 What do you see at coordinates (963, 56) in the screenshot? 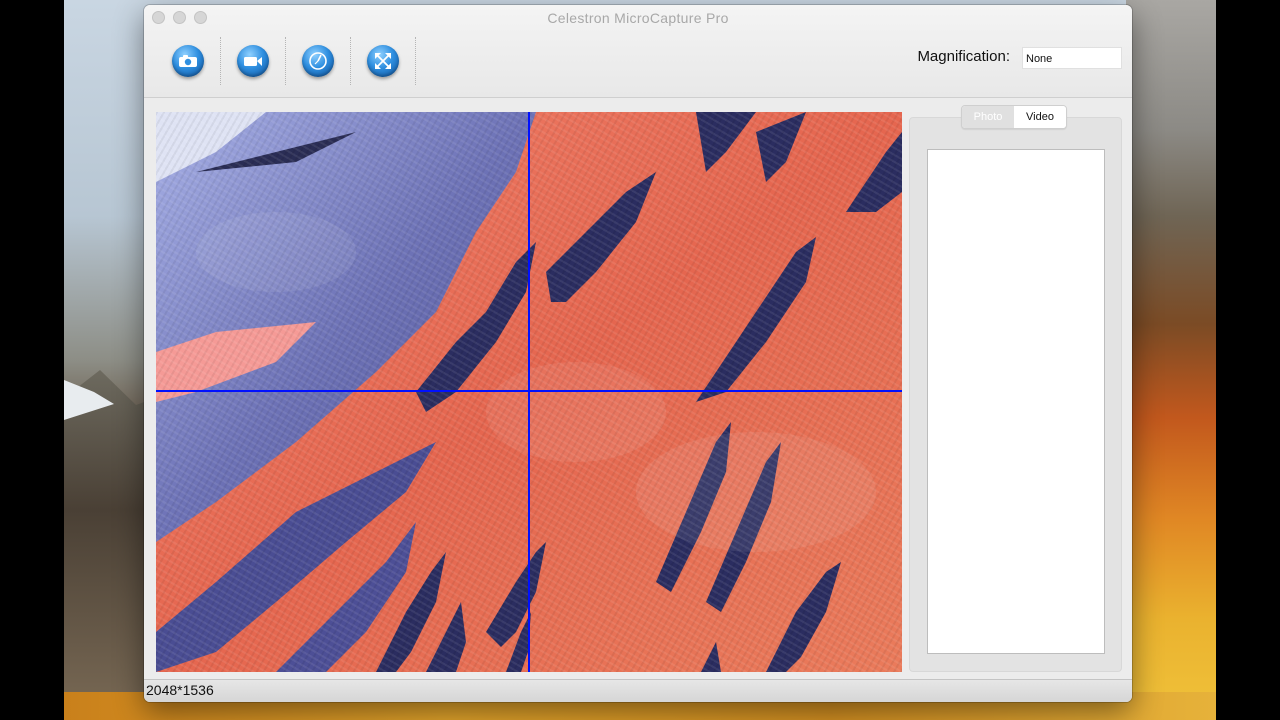
I see `magnification-label: Magnification:` at bounding box center [963, 56].